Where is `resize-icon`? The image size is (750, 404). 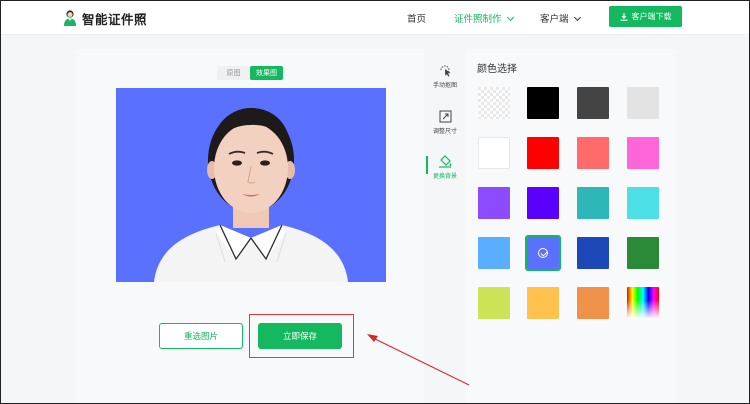
resize-icon is located at coordinates (445, 116).